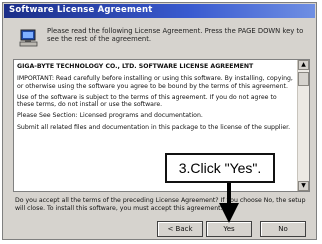 This screenshot has height=244, width=322. What do you see at coordinates (29, 38) in the screenshot?
I see `computer-icon` at bounding box center [29, 38].